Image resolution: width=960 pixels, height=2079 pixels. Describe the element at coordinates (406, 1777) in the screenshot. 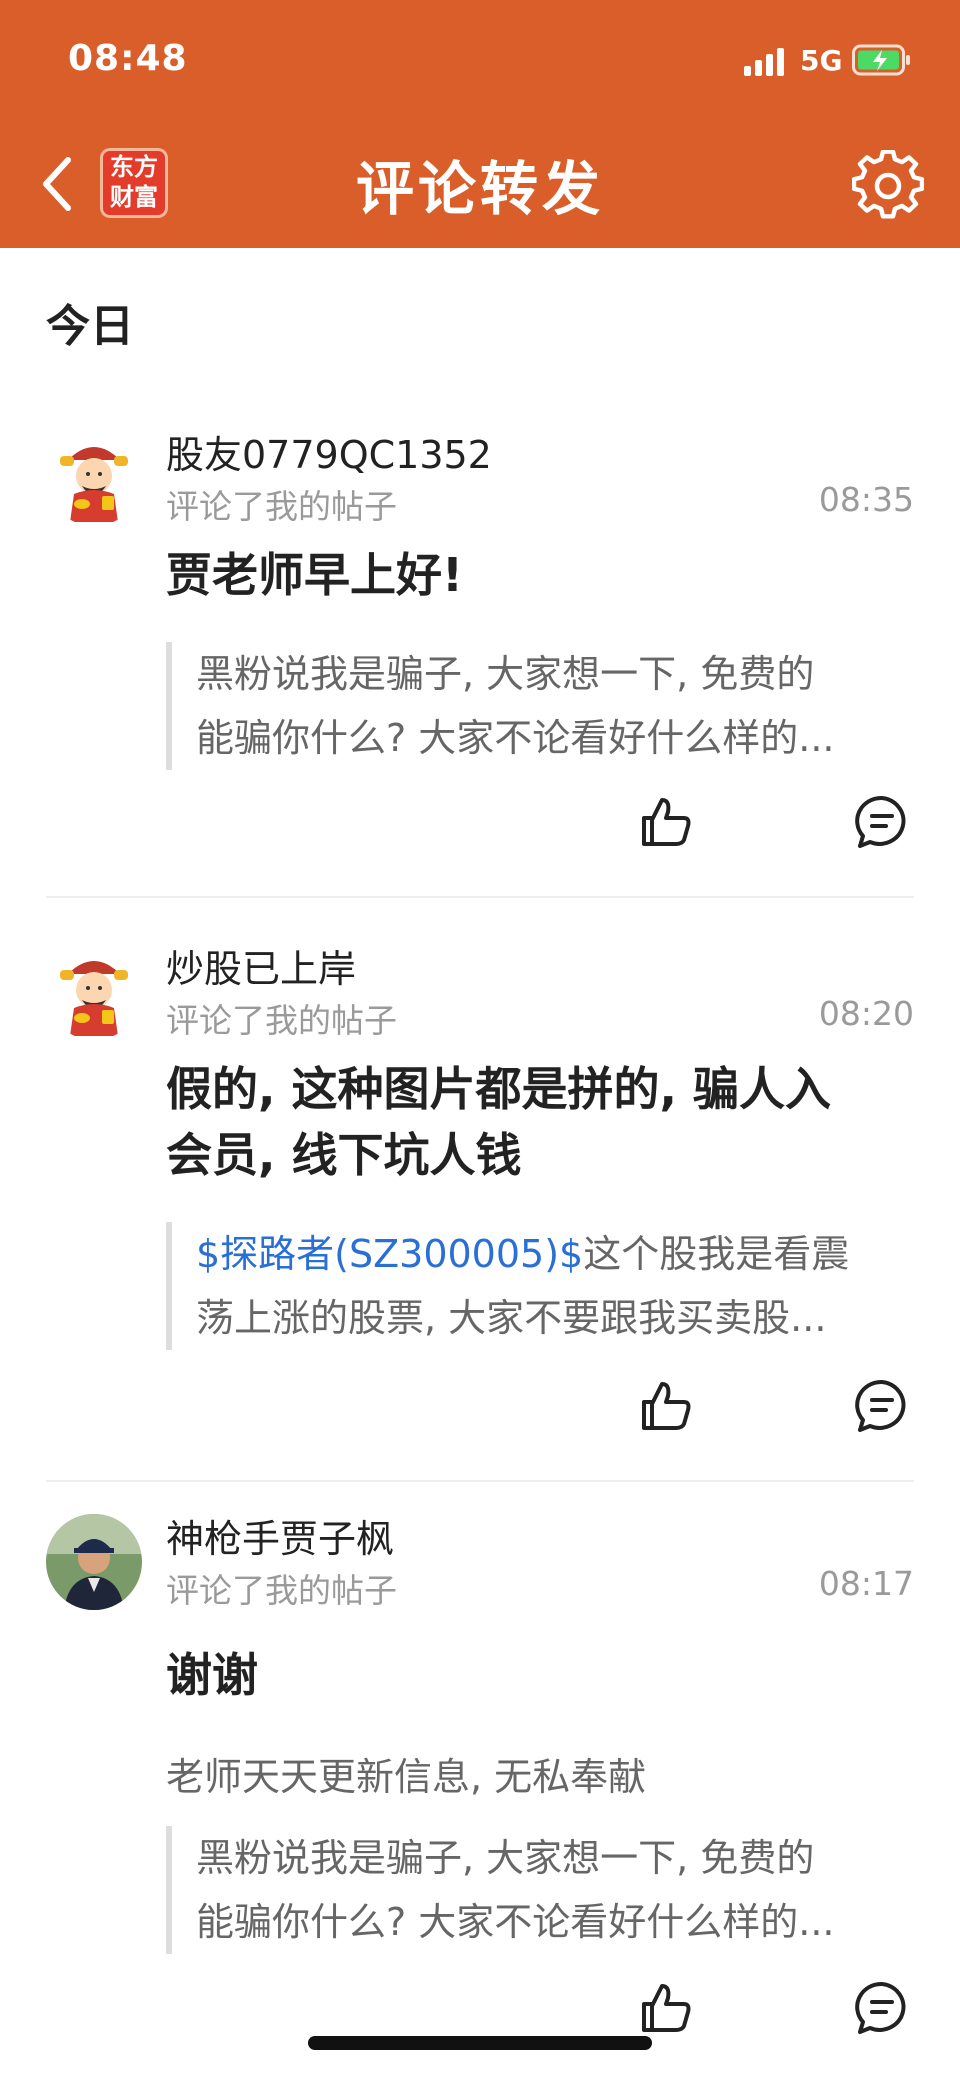

I see `reply-text: 老师天天更新信息, 无私奉献` at that location.